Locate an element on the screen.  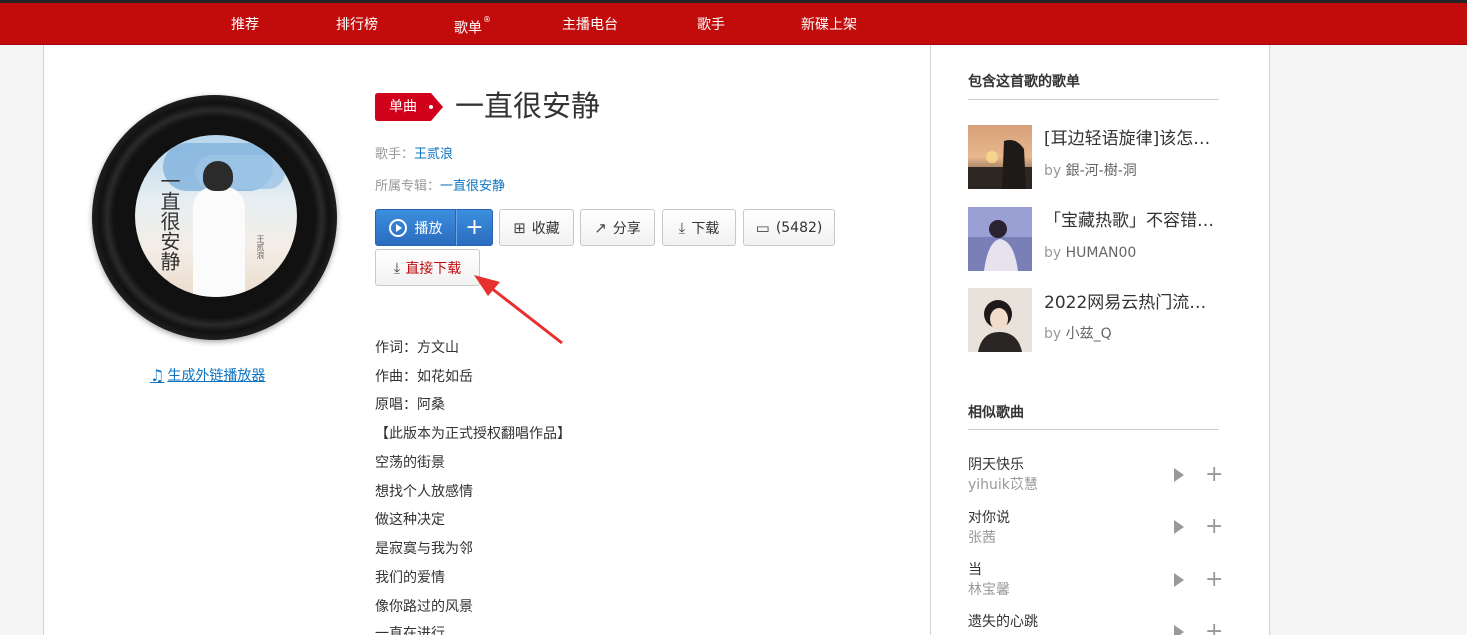
cover-title-text: 一直很安静 is located at coordinates (169, 221).